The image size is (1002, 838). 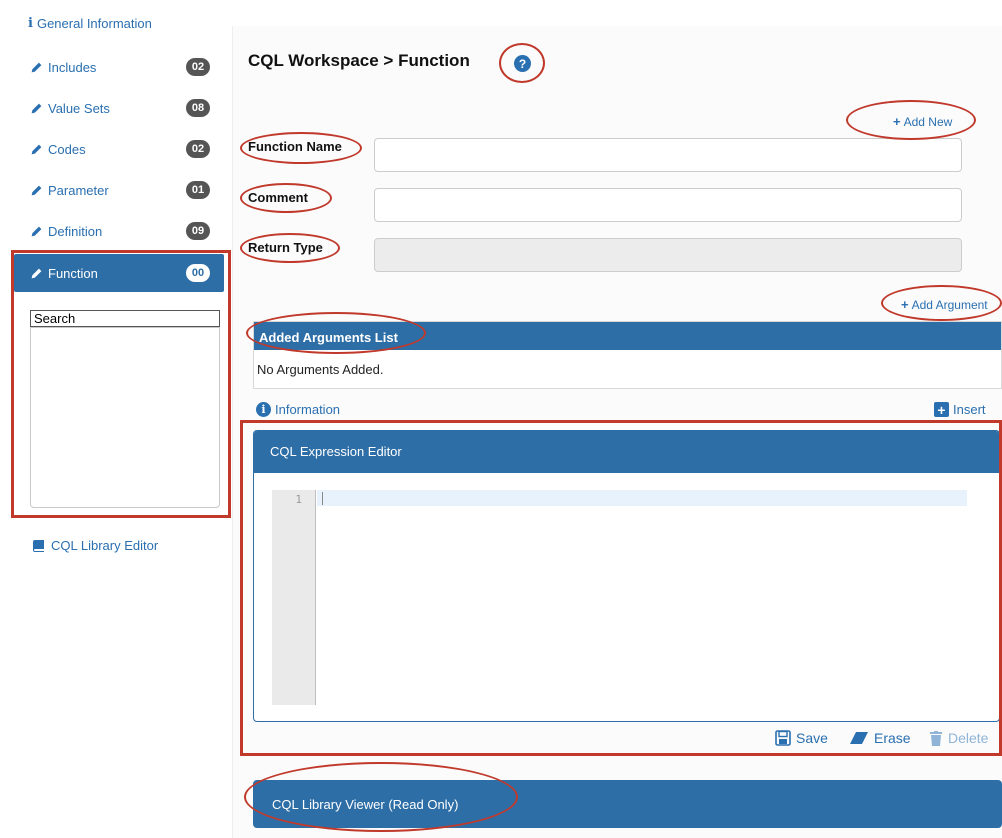 I want to click on no-arguments-text: No Arguments Added., so click(x=320, y=369).